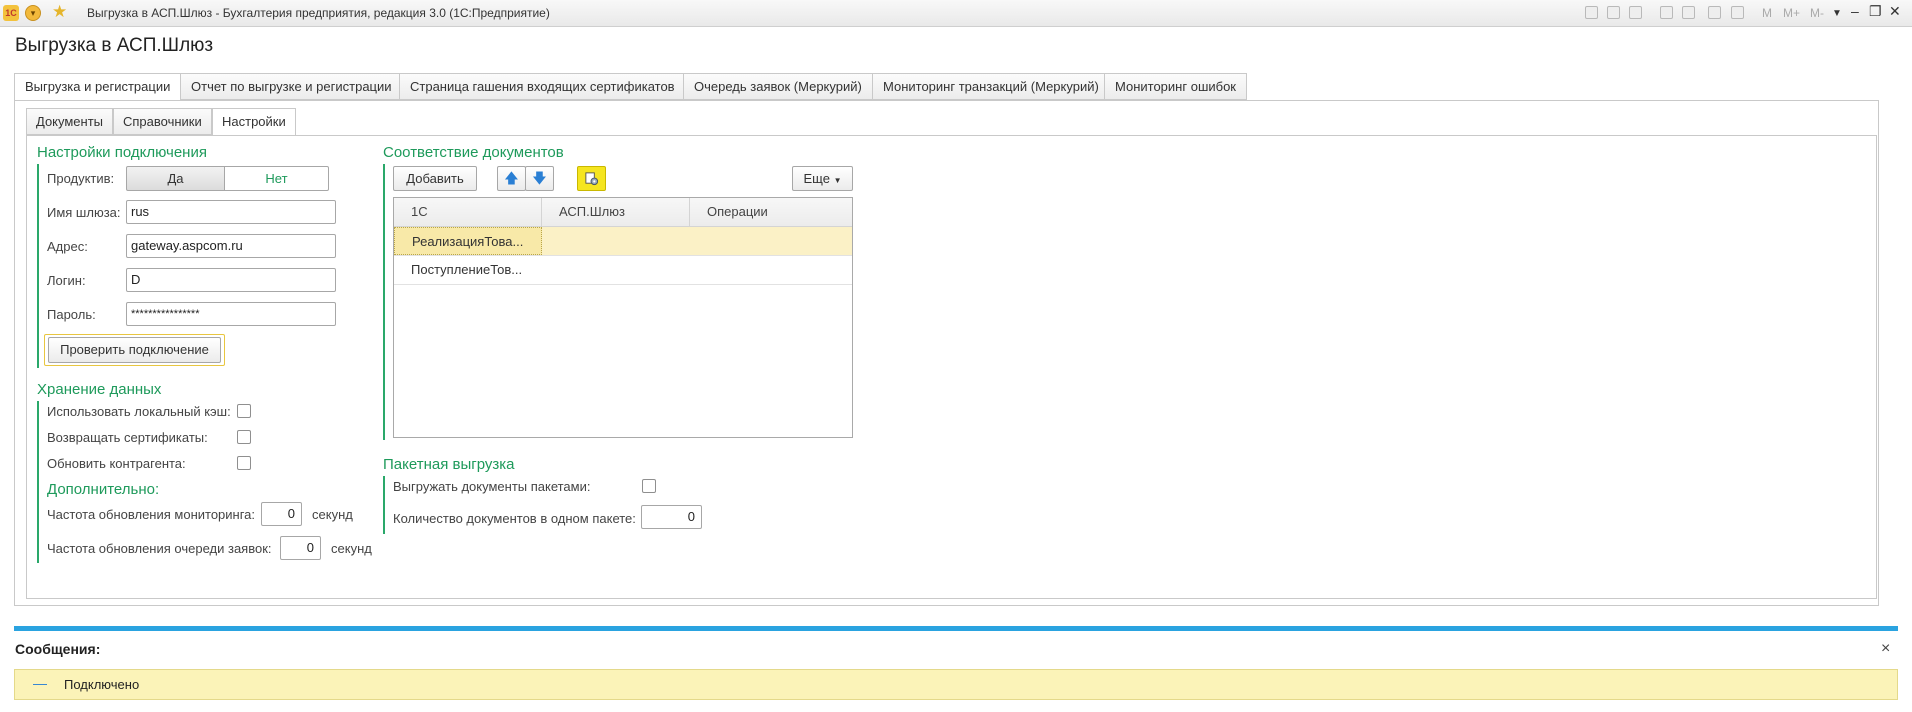  What do you see at coordinates (71, 314) in the screenshot?
I see `password-label: Пароль:` at bounding box center [71, 314].